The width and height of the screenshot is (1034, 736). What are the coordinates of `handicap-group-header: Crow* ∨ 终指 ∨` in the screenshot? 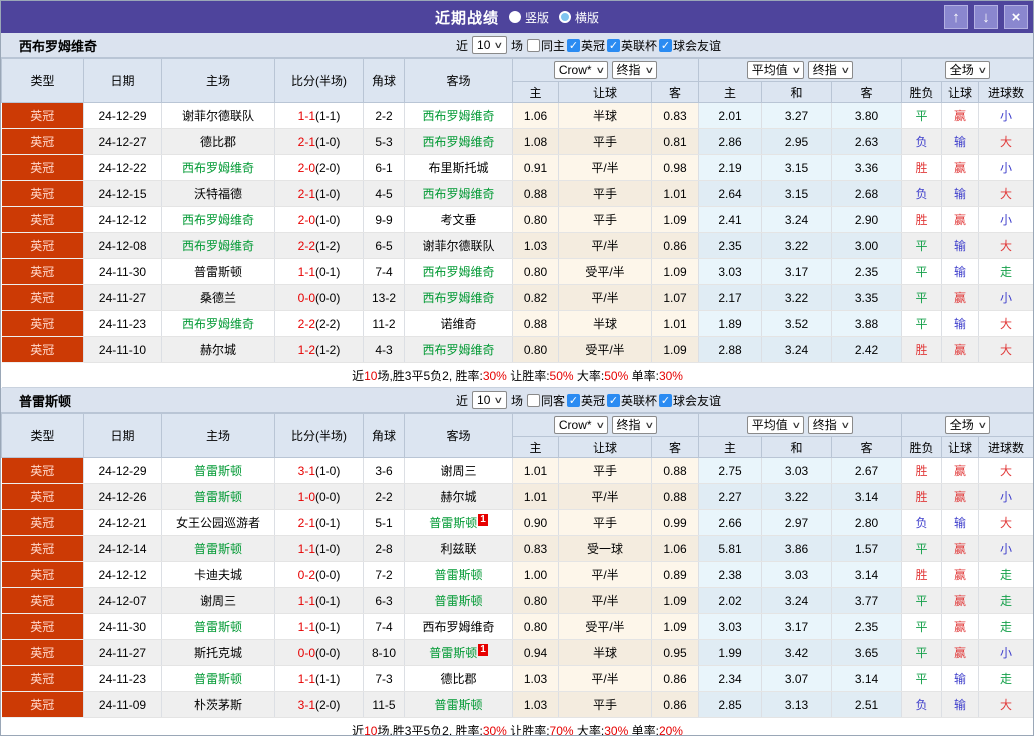 It's located at (605, 425).